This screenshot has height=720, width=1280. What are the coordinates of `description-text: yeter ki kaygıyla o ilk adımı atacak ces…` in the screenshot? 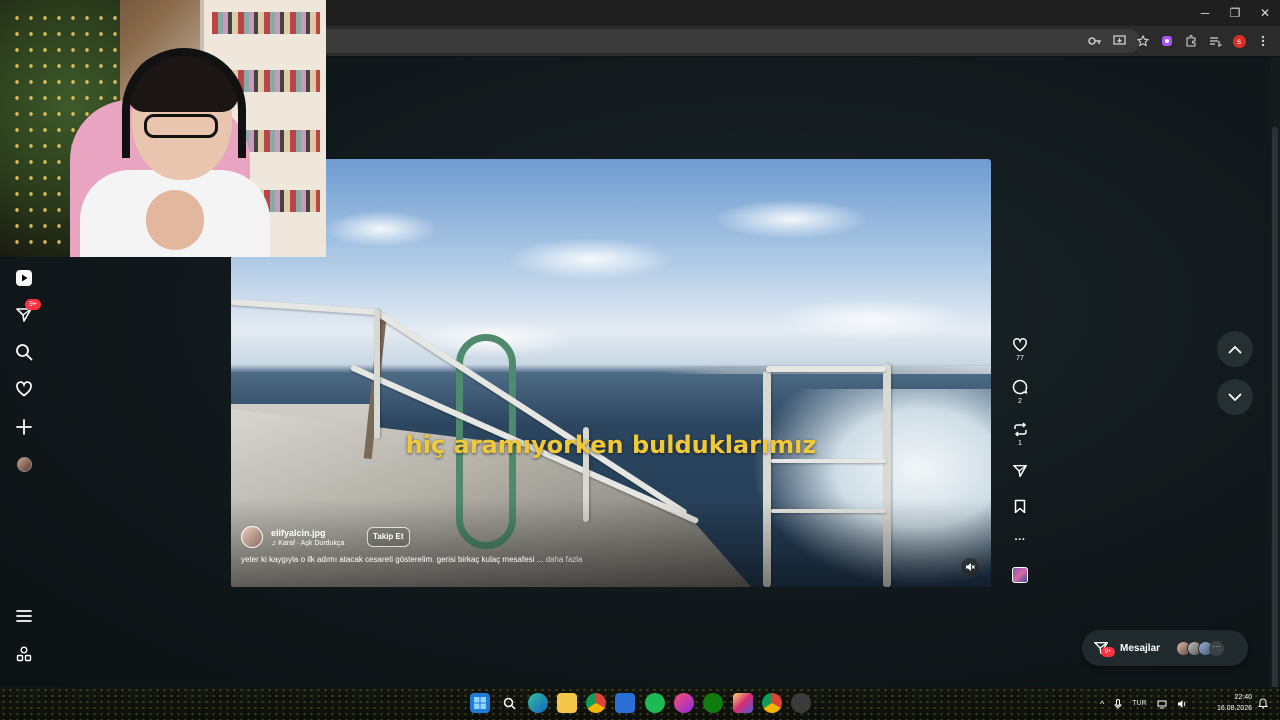 It's located at (392, 559).